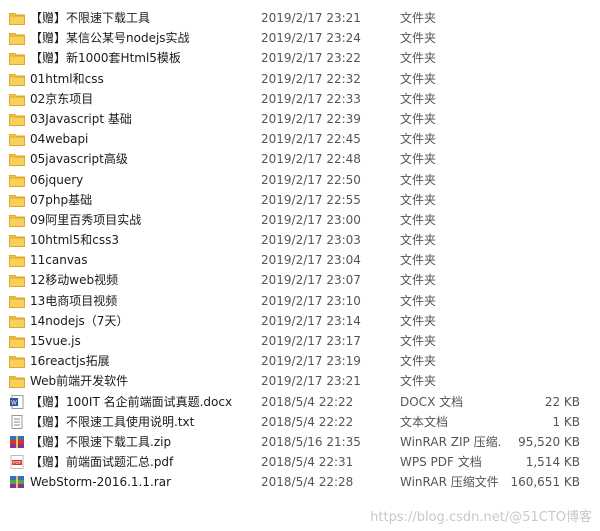 This screenshot has width=600, height=531. Describe the element at coordinates (70, 361) in the screenshot. I see `file-name: 16reactjs拓展` at that location.